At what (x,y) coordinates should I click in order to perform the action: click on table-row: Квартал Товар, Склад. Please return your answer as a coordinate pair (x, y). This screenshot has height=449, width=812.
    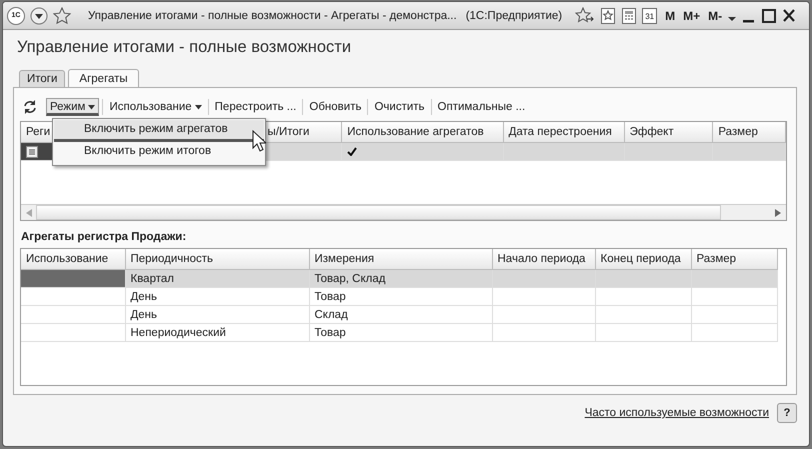
    Looking at the image, I should click on (399, 279).